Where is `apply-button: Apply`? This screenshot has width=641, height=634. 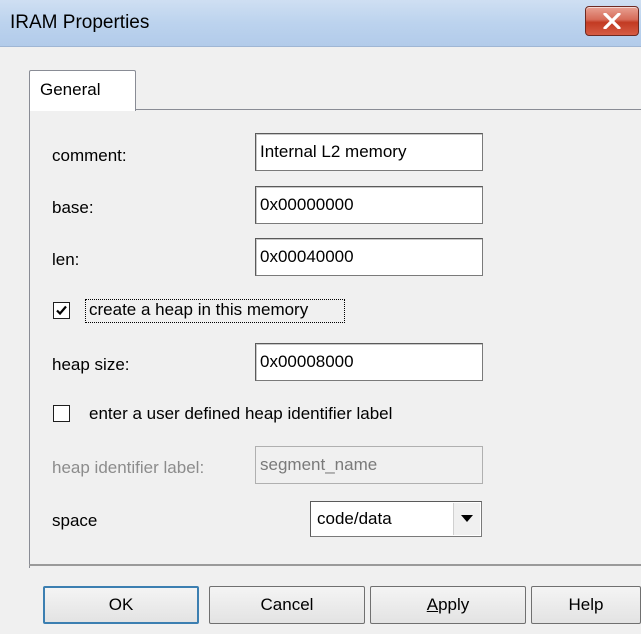
apply-button: Apply is located at coordinates (448, 605).